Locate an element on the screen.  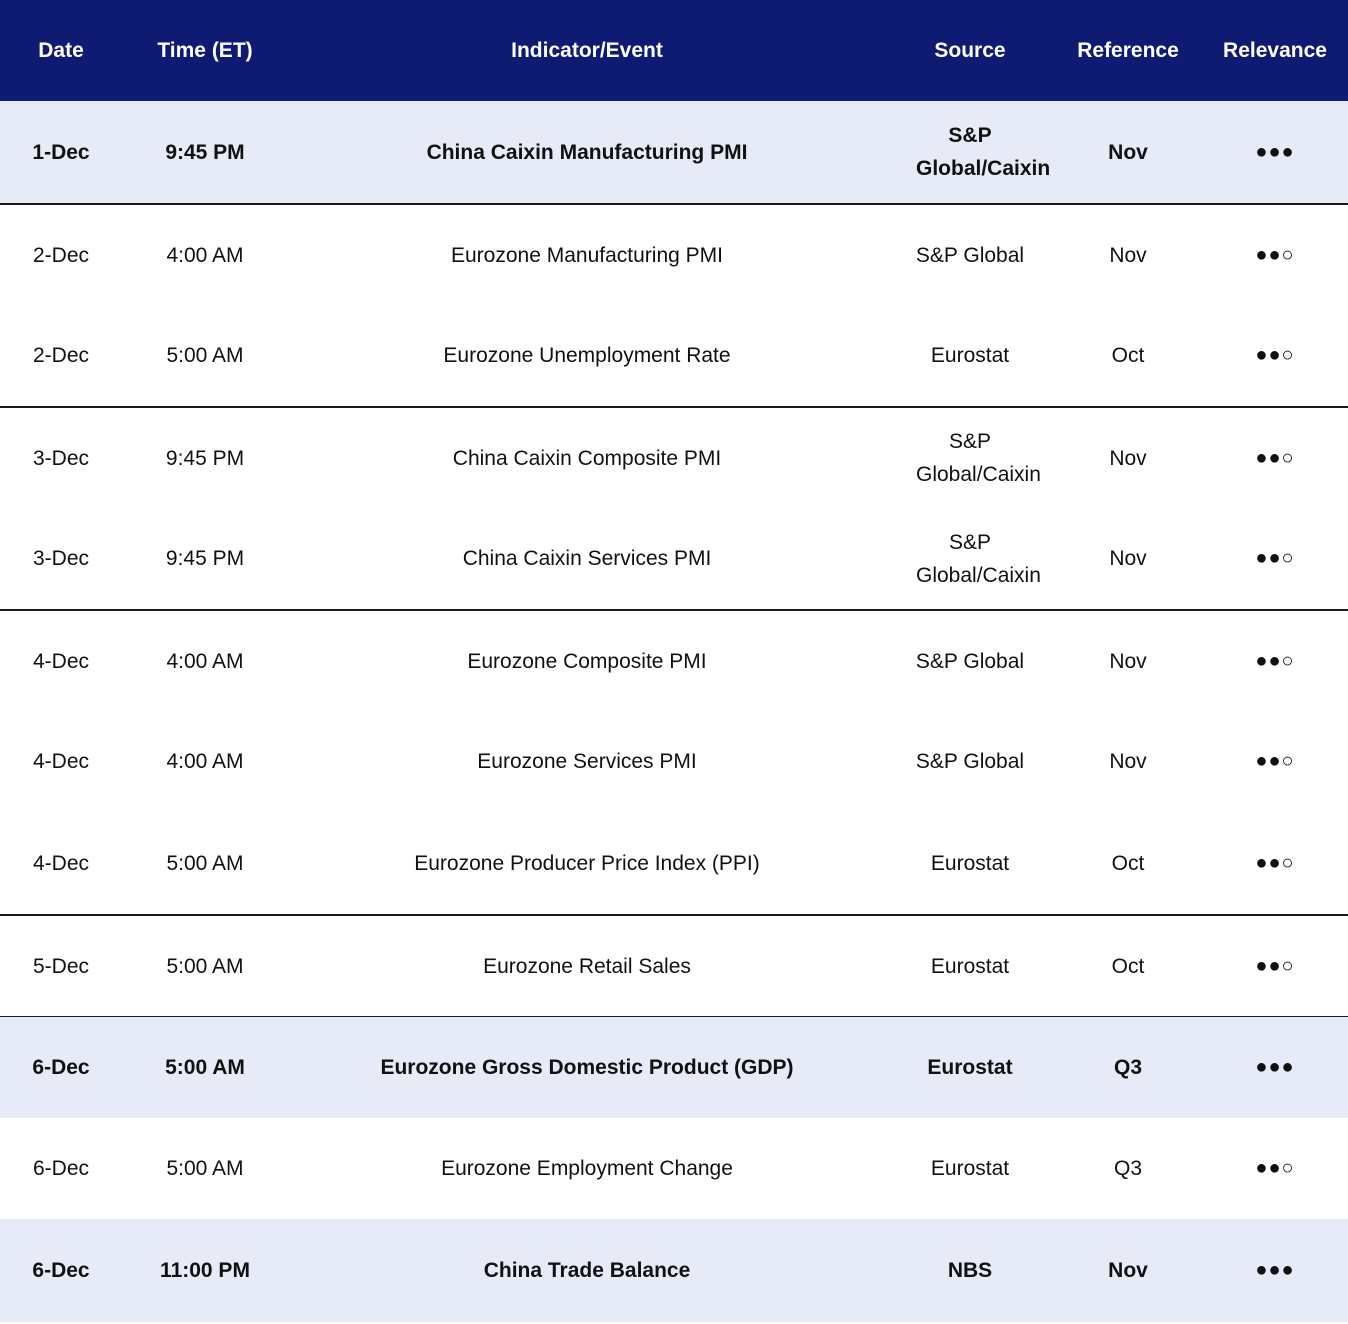
header-date: Date is located at coordinates (61, 50).